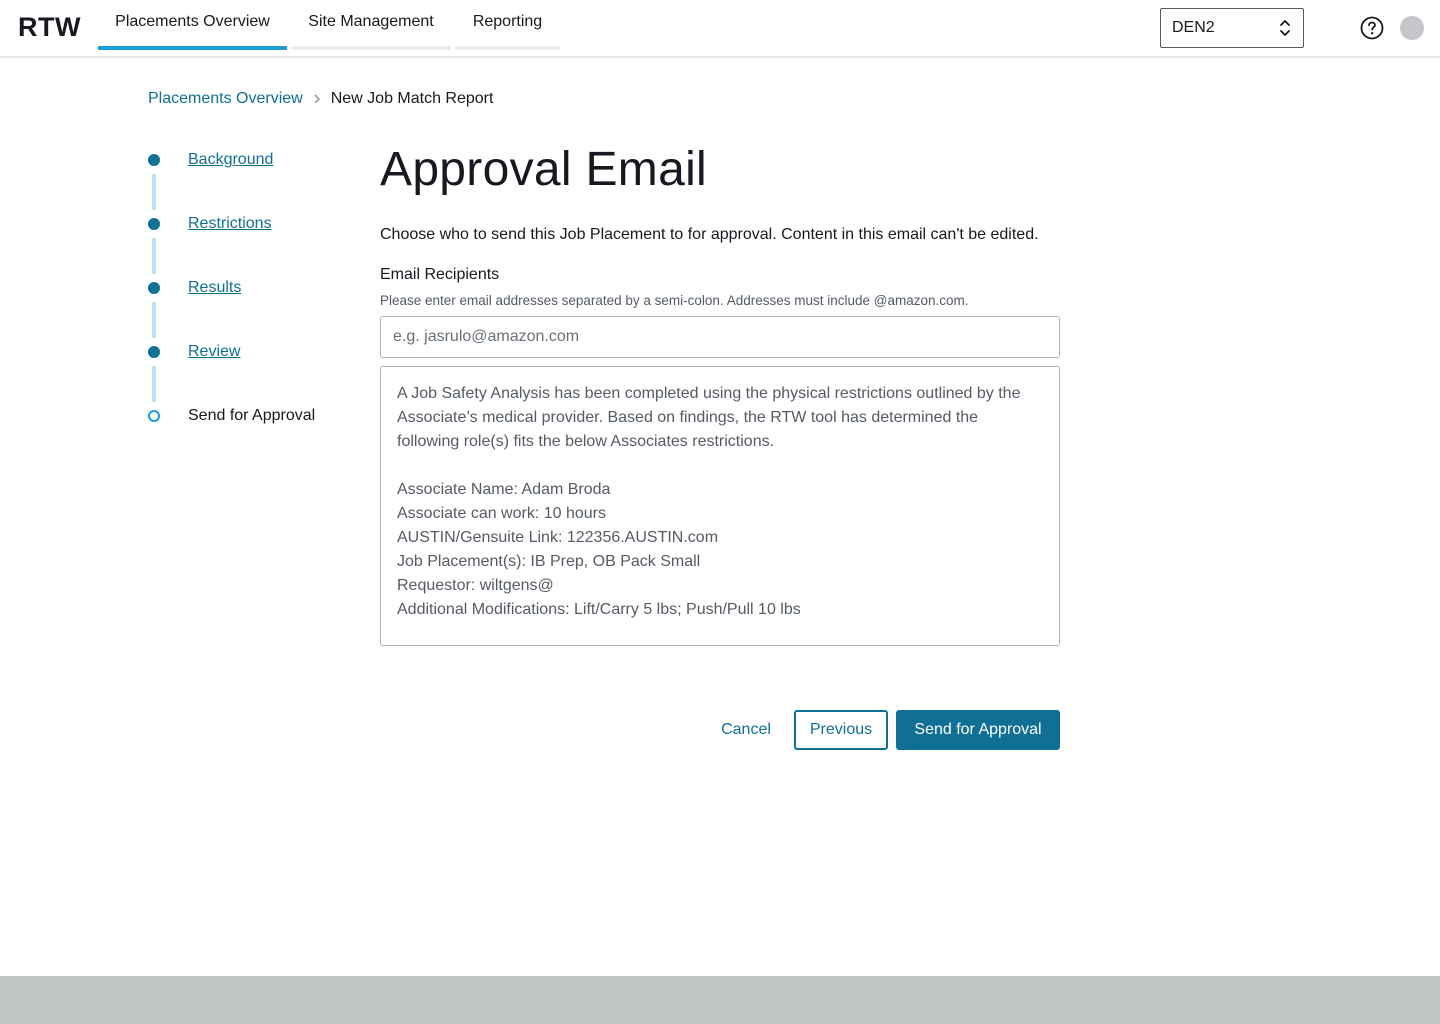  Describe the element at coordinates (549, 561) in the screenshot. I see `email-body-line: Job Placement(s): IB Prep, OB Pack Small` at that location.